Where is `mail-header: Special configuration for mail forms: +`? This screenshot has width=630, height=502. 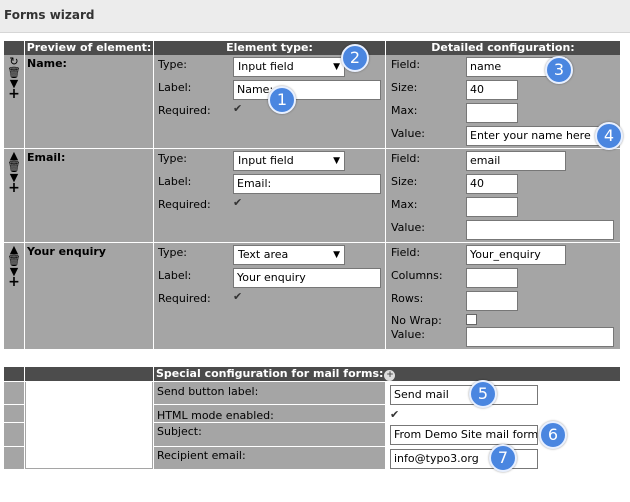 mail-header: Special configuration for mail forms: + is located at coordinates (387, 374).